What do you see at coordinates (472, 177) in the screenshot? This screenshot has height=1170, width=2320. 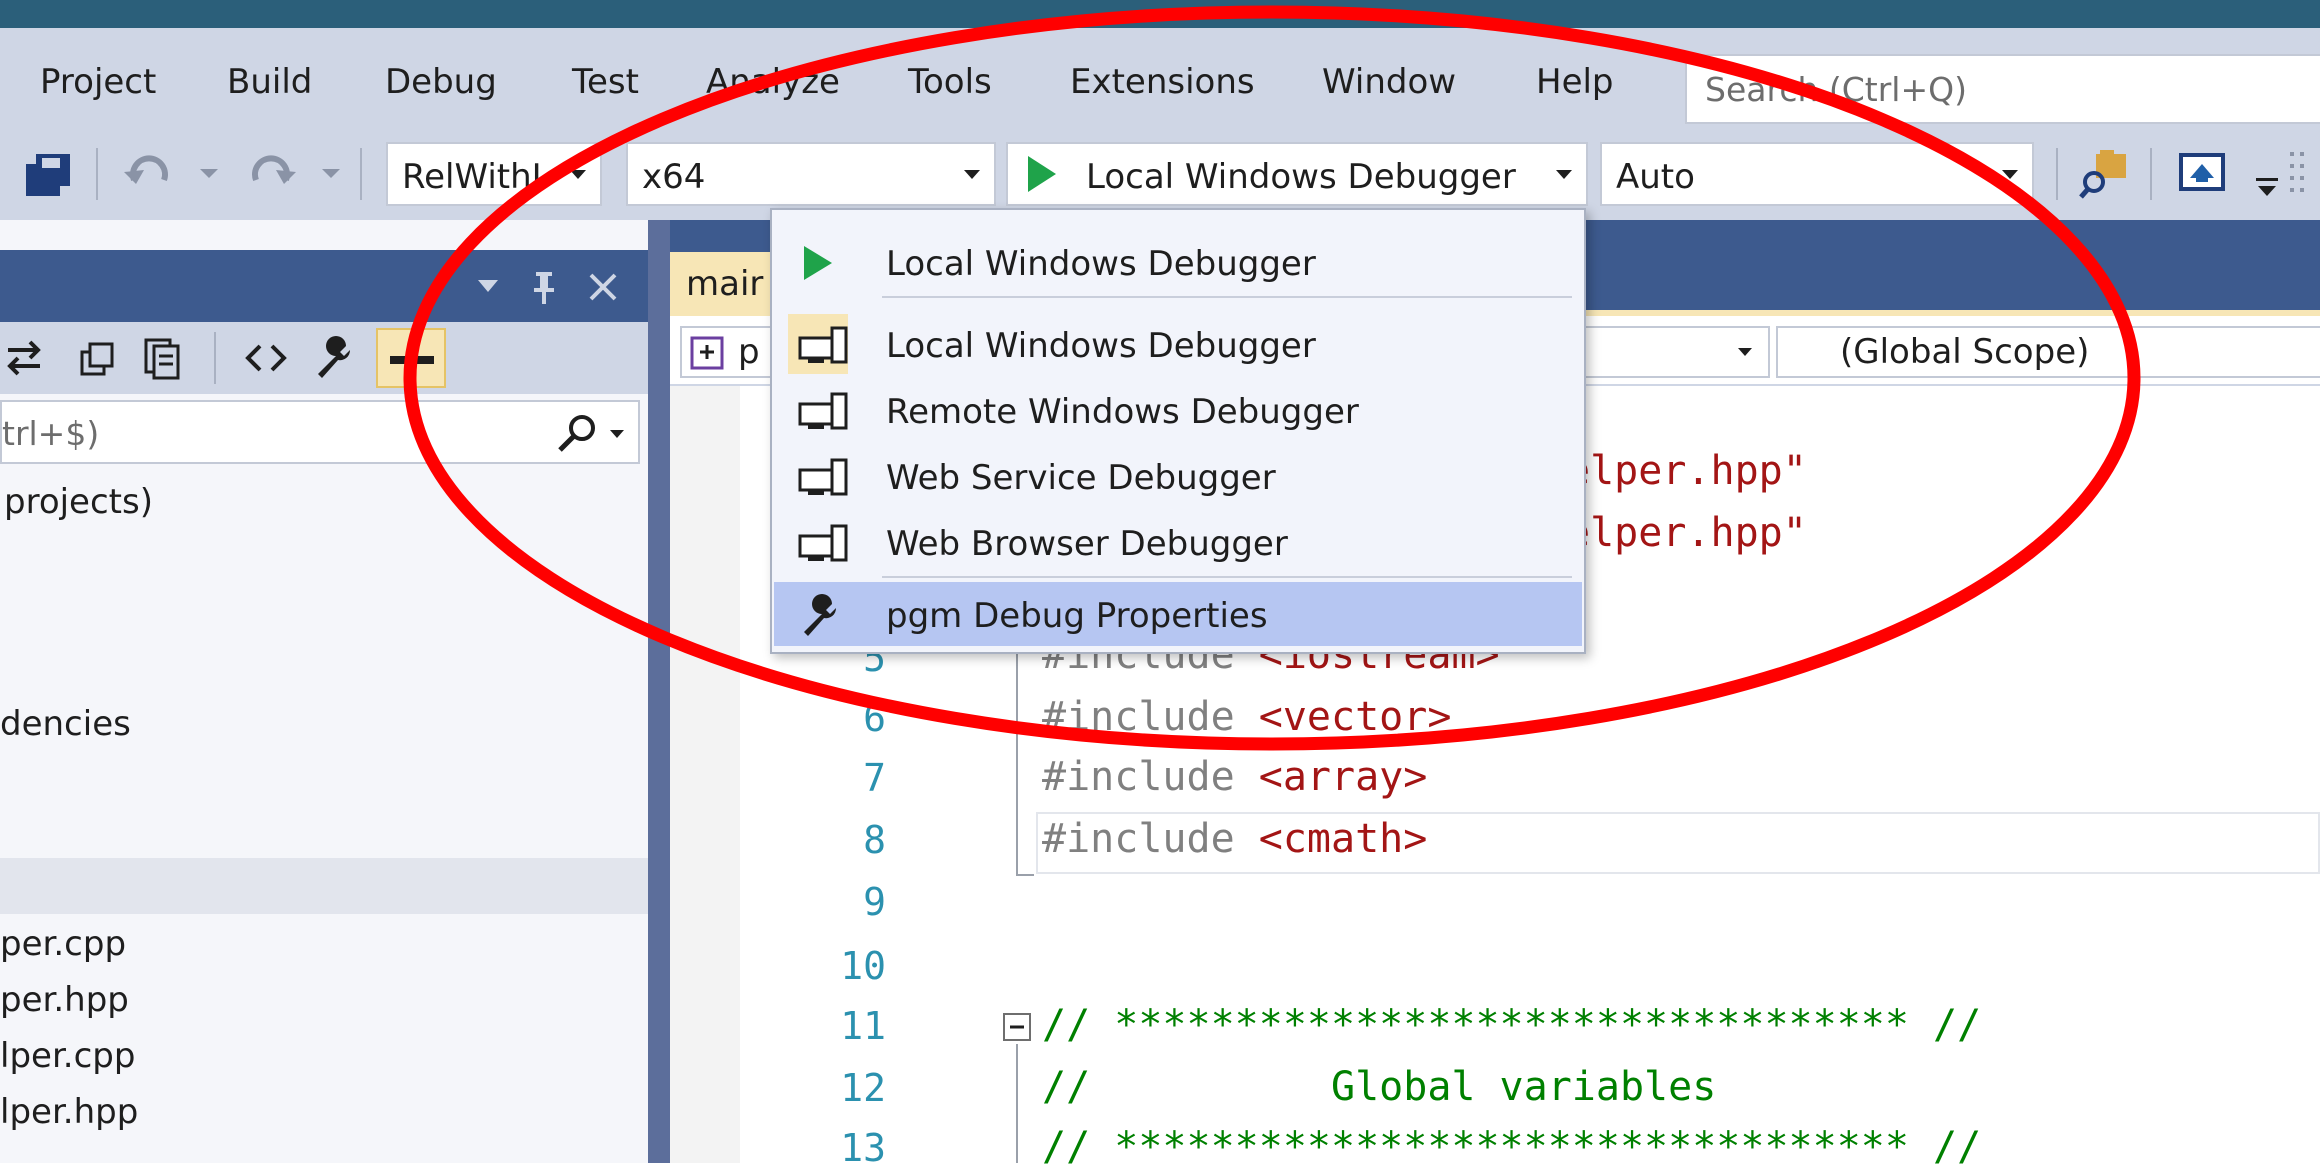 I see `configuration-value: RelWithI` at bounding box center [472, 177].